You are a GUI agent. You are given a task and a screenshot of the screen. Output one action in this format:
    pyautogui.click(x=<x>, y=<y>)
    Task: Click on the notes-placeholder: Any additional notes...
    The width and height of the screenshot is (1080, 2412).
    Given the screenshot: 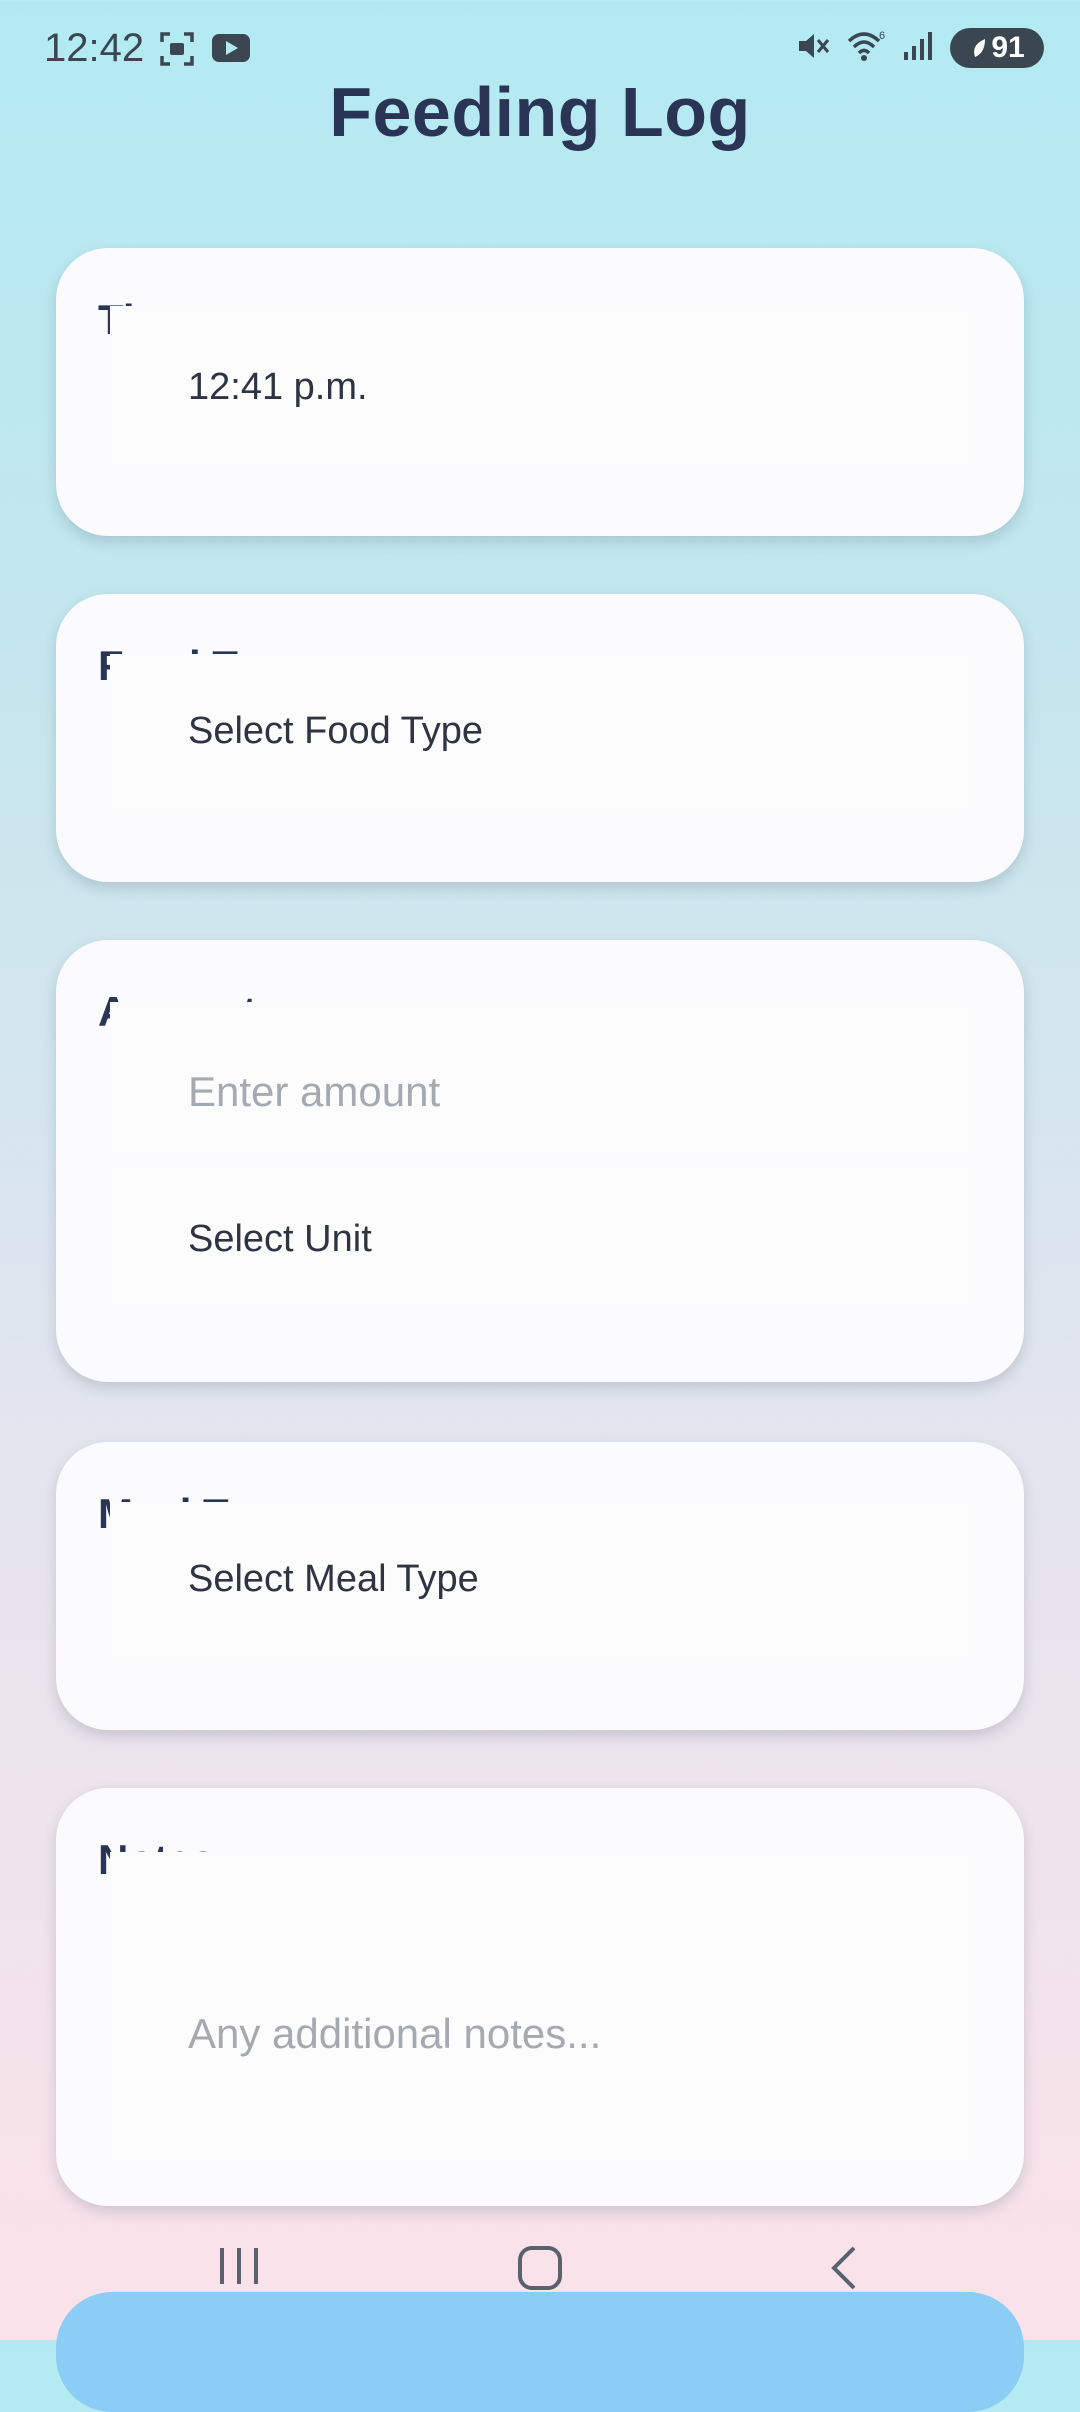 What is the action you would take?
    pyautogui.click(x=395, y=2033)
    